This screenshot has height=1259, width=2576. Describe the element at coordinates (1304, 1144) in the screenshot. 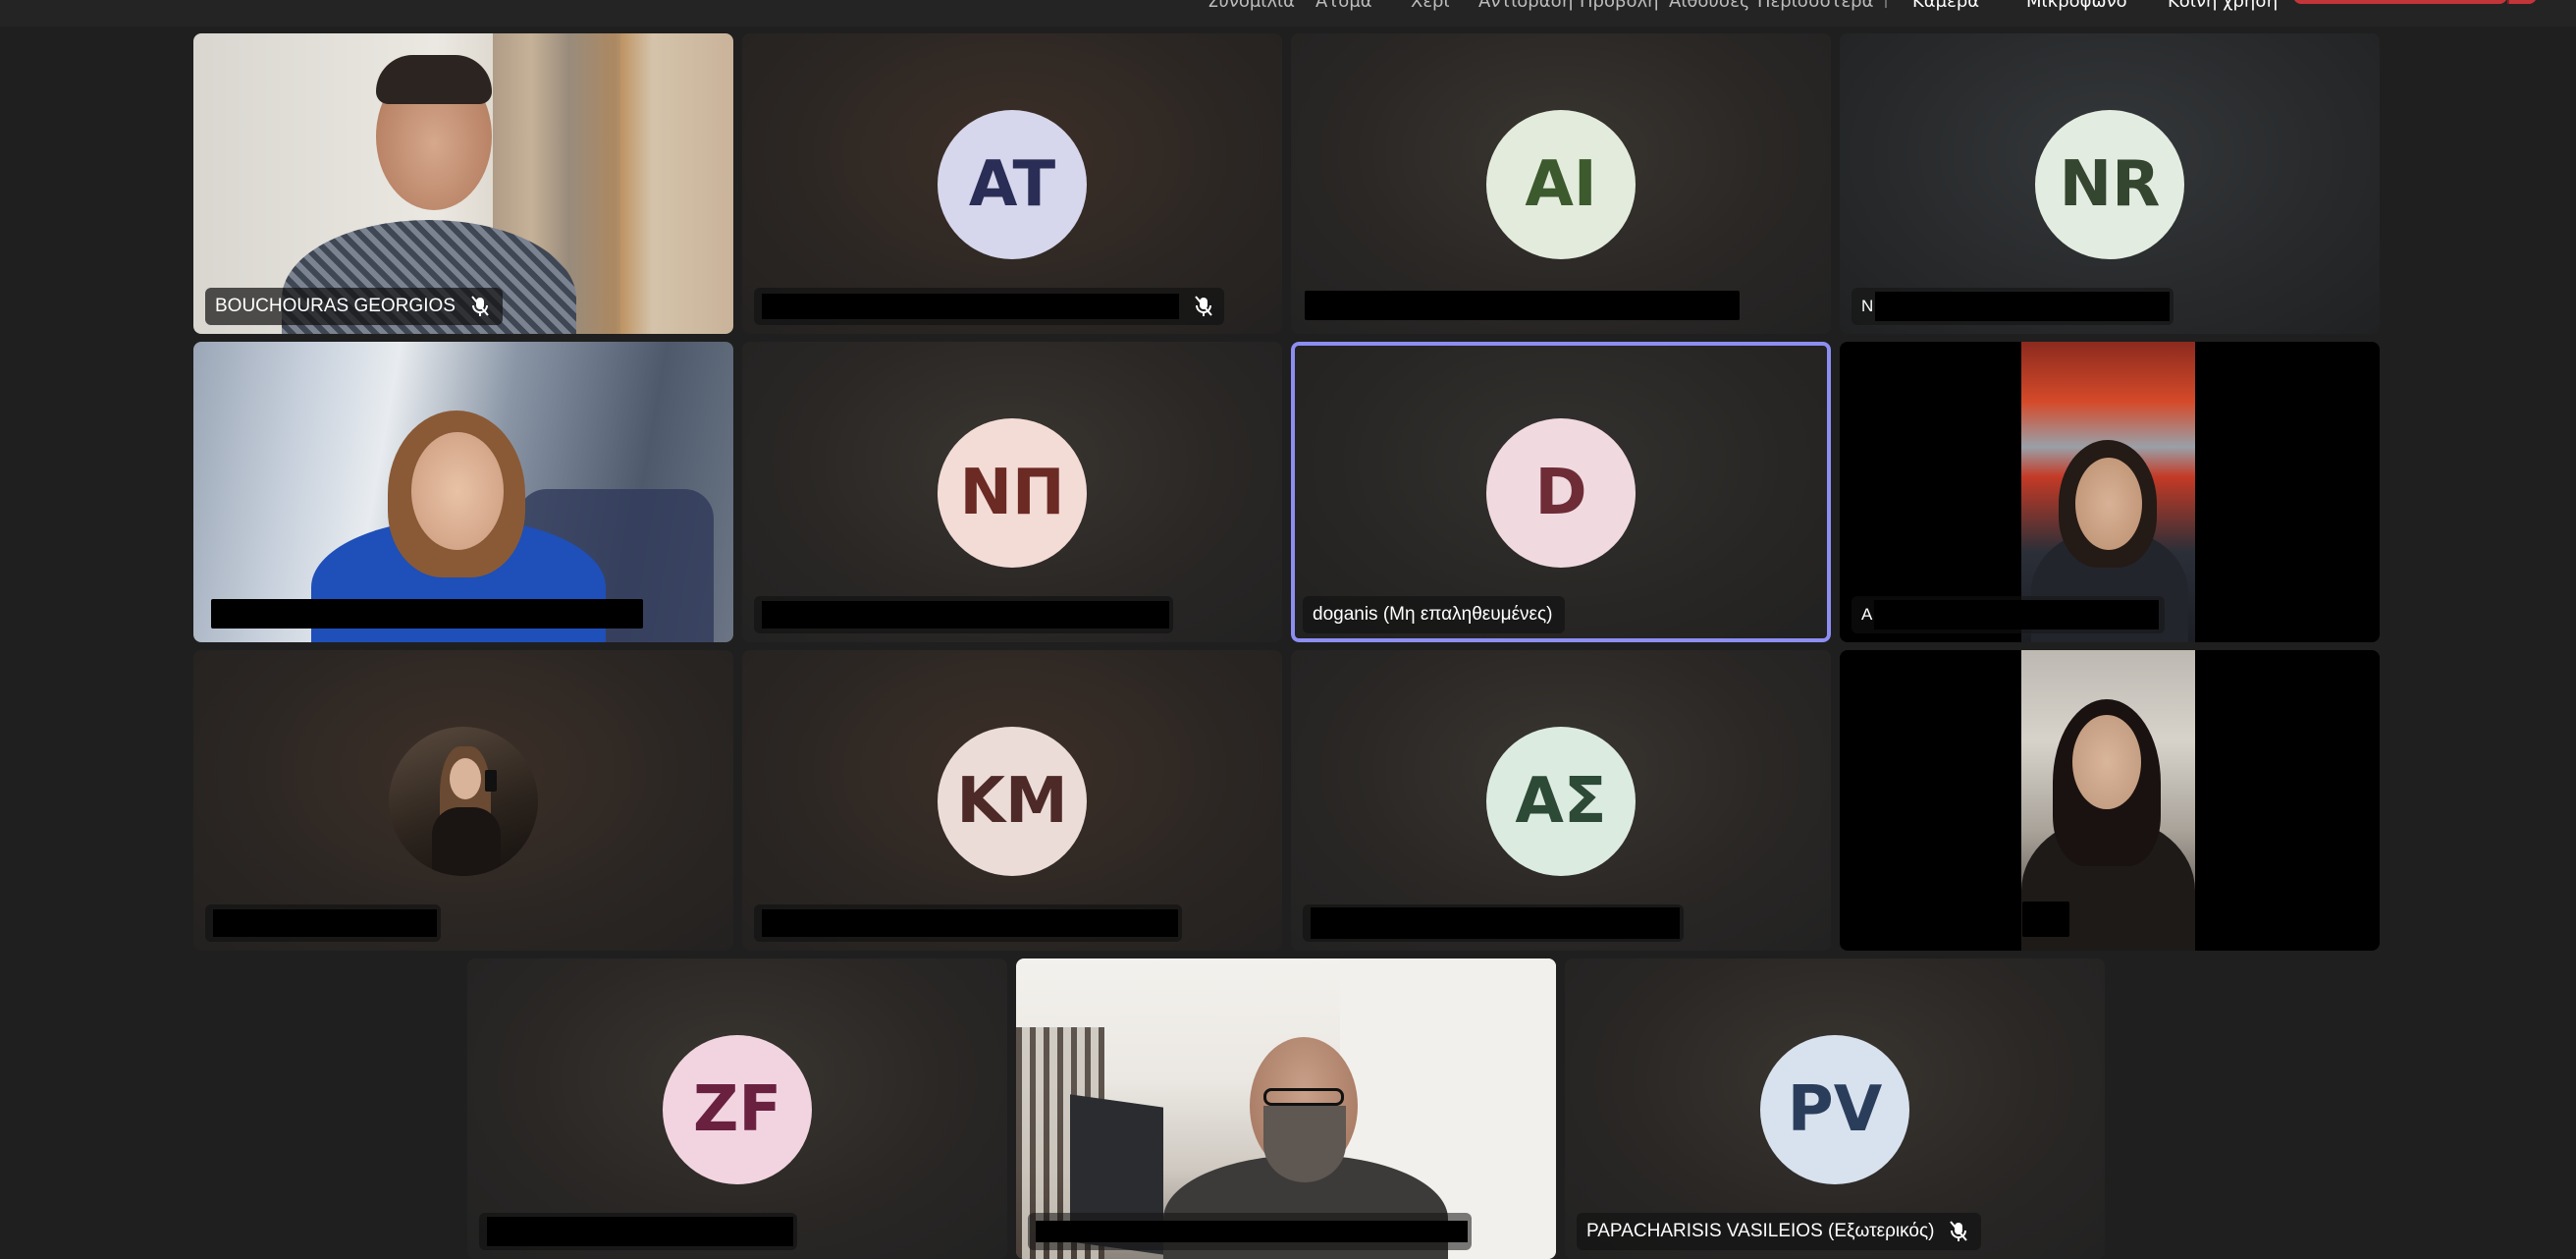

I see `person-beard` at that location.